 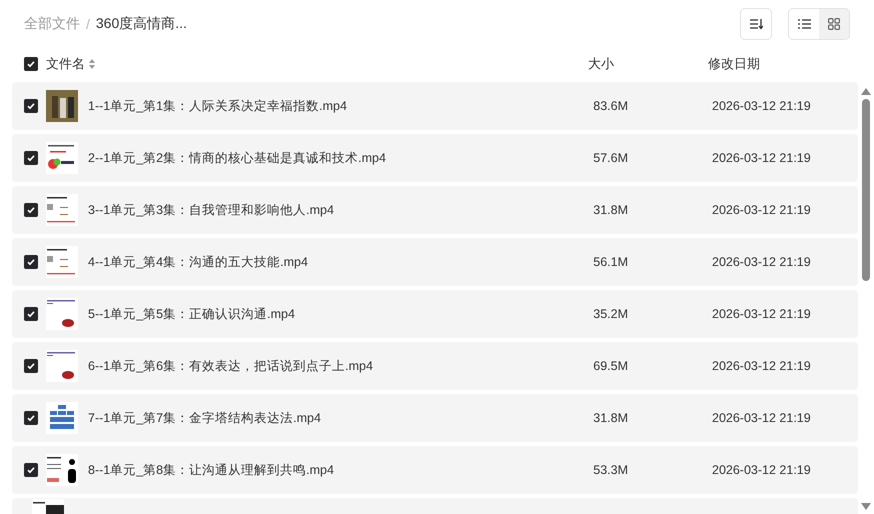 I want to click on file-row: 8--1单元_第8集：让沟通从理解到共鸣.mp4 53.3M 2026-03-12 21:19, so click(x=435, y=470).